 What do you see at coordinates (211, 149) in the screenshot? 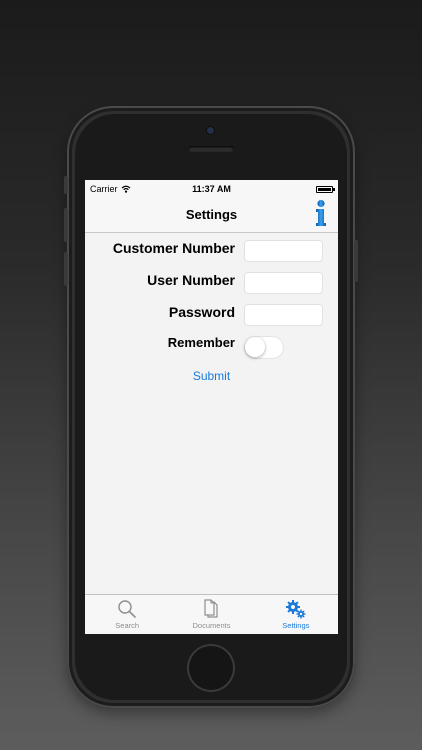
I see `earpiece-speaker` at bounding box center [211, 149].